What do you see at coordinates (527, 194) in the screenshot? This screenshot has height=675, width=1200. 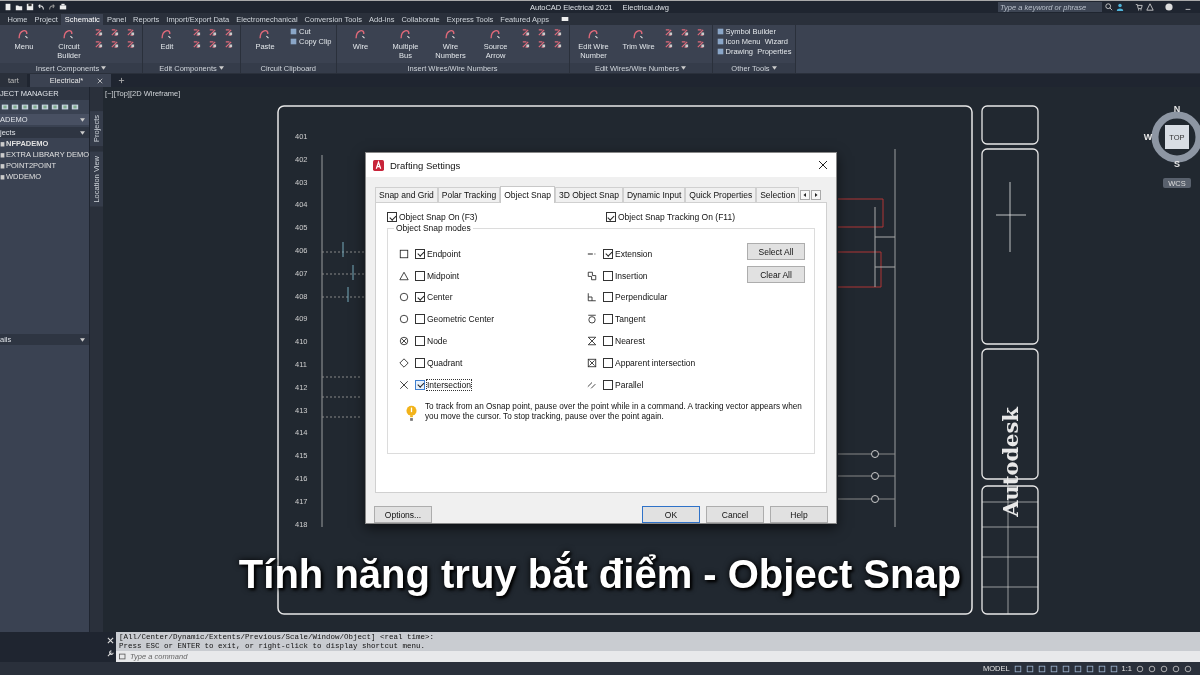 I see `dialog-tab: Object Snap` at bounding box center [527, 194].